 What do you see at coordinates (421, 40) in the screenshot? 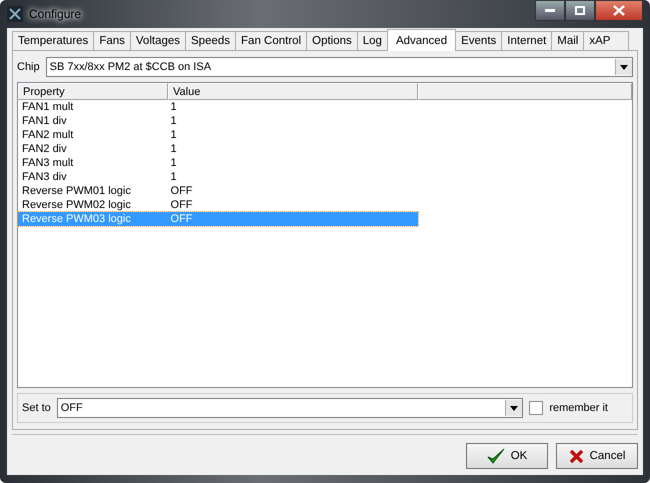
I see `tab: Advanced` at bounding box center [421, 40].